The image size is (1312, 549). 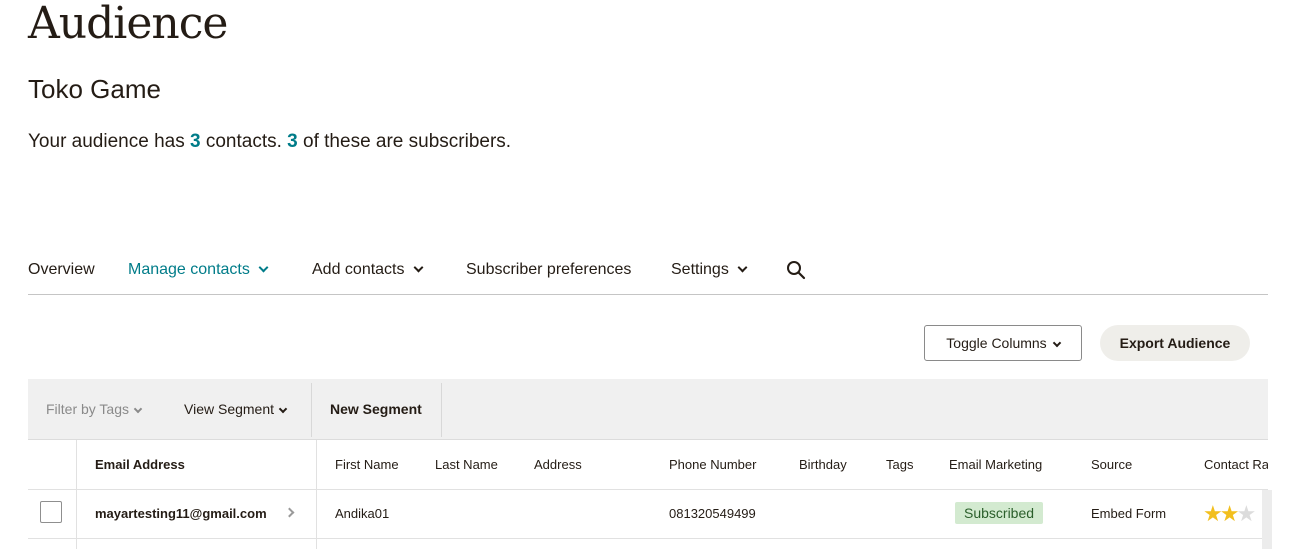 What do you see at coordinates (1236, 464) in the screenshot?
I see `column-header-contact-rating: Contact Ra` at bounding box center [1236, 464].